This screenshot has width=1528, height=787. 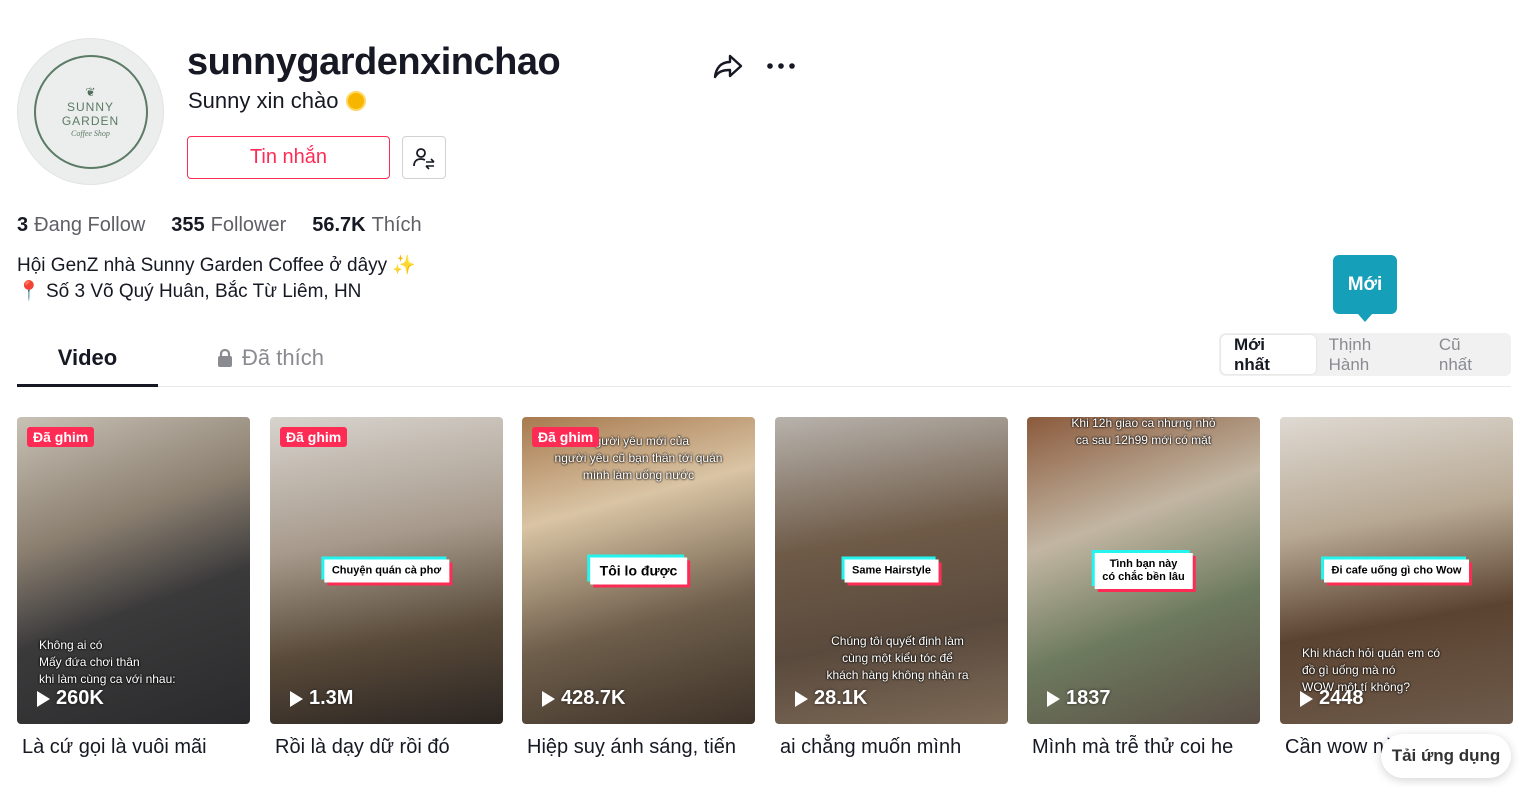 I want to click on share-icon, so click(x=728, y=66).